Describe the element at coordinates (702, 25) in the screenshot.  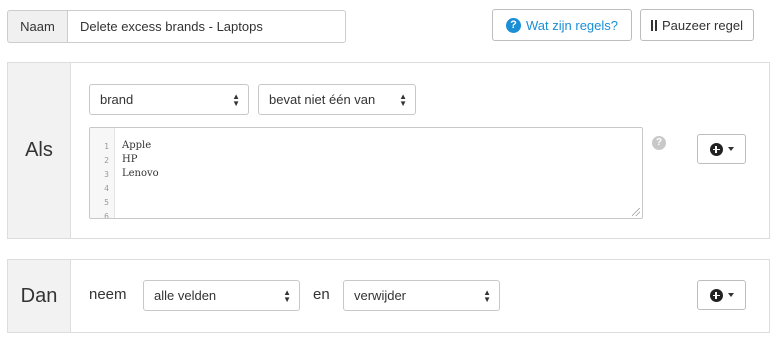
I see `pause-rule-label: Pauzeer regel` at that location.